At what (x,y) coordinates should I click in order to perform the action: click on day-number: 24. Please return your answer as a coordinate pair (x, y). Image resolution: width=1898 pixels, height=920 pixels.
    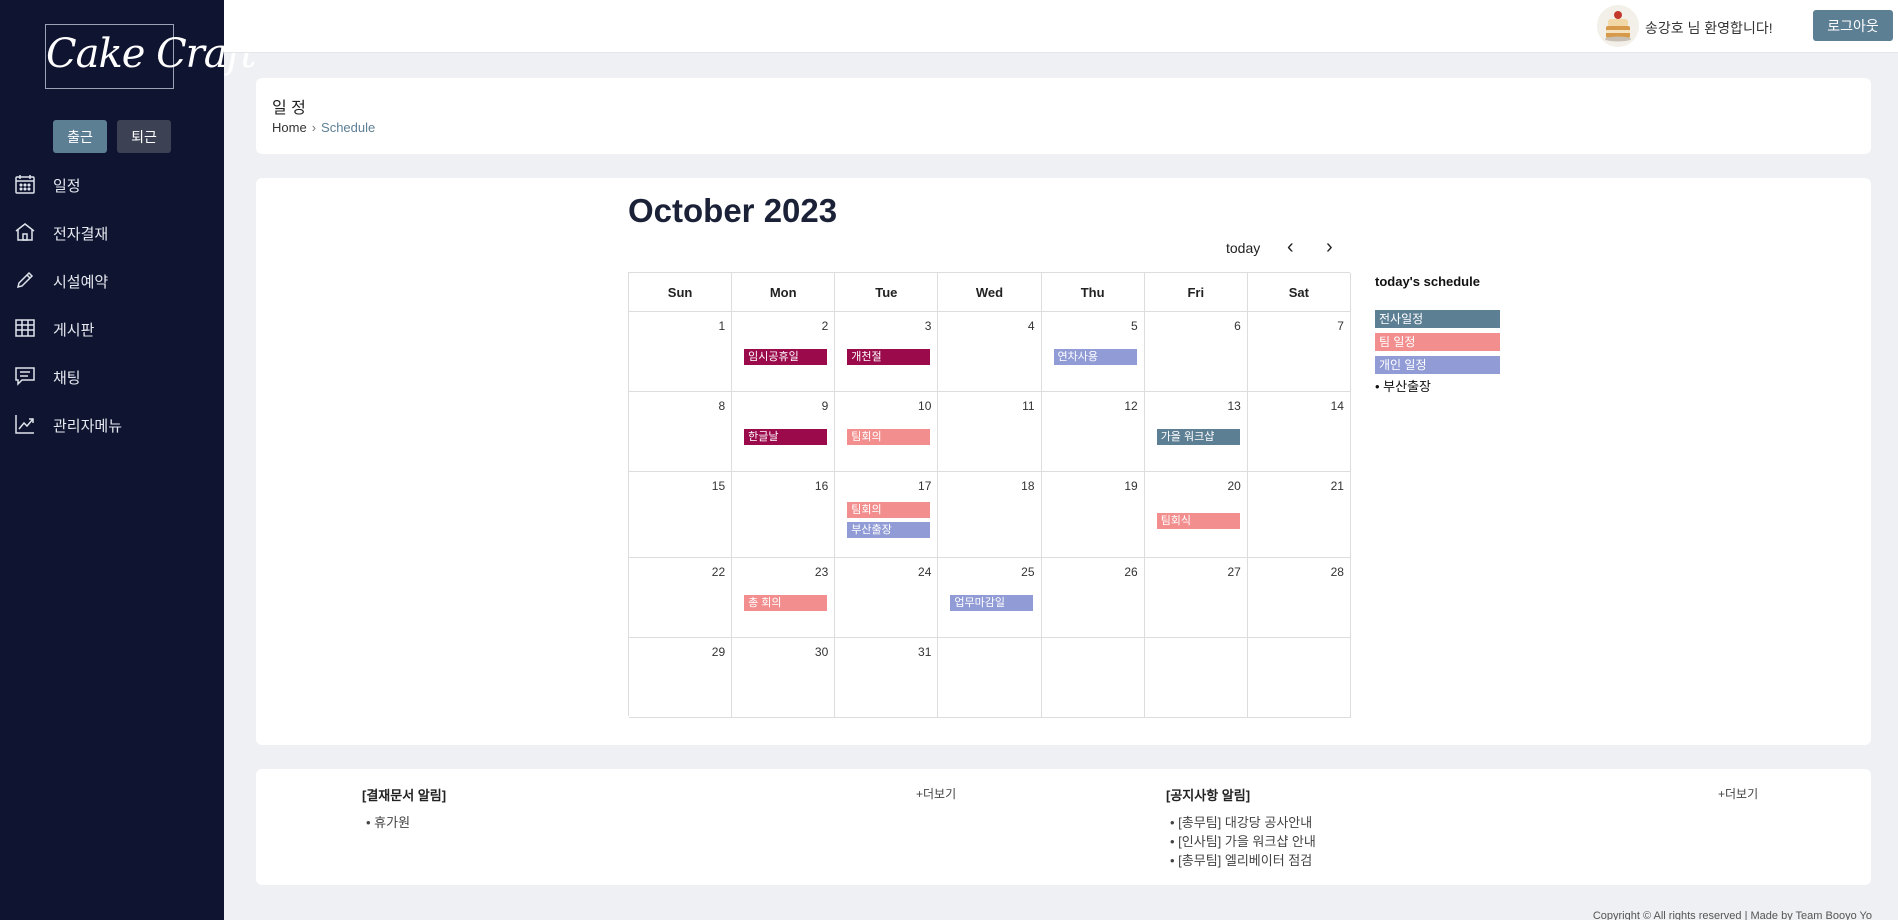
    Looking at the image, I should click on (924, 572).